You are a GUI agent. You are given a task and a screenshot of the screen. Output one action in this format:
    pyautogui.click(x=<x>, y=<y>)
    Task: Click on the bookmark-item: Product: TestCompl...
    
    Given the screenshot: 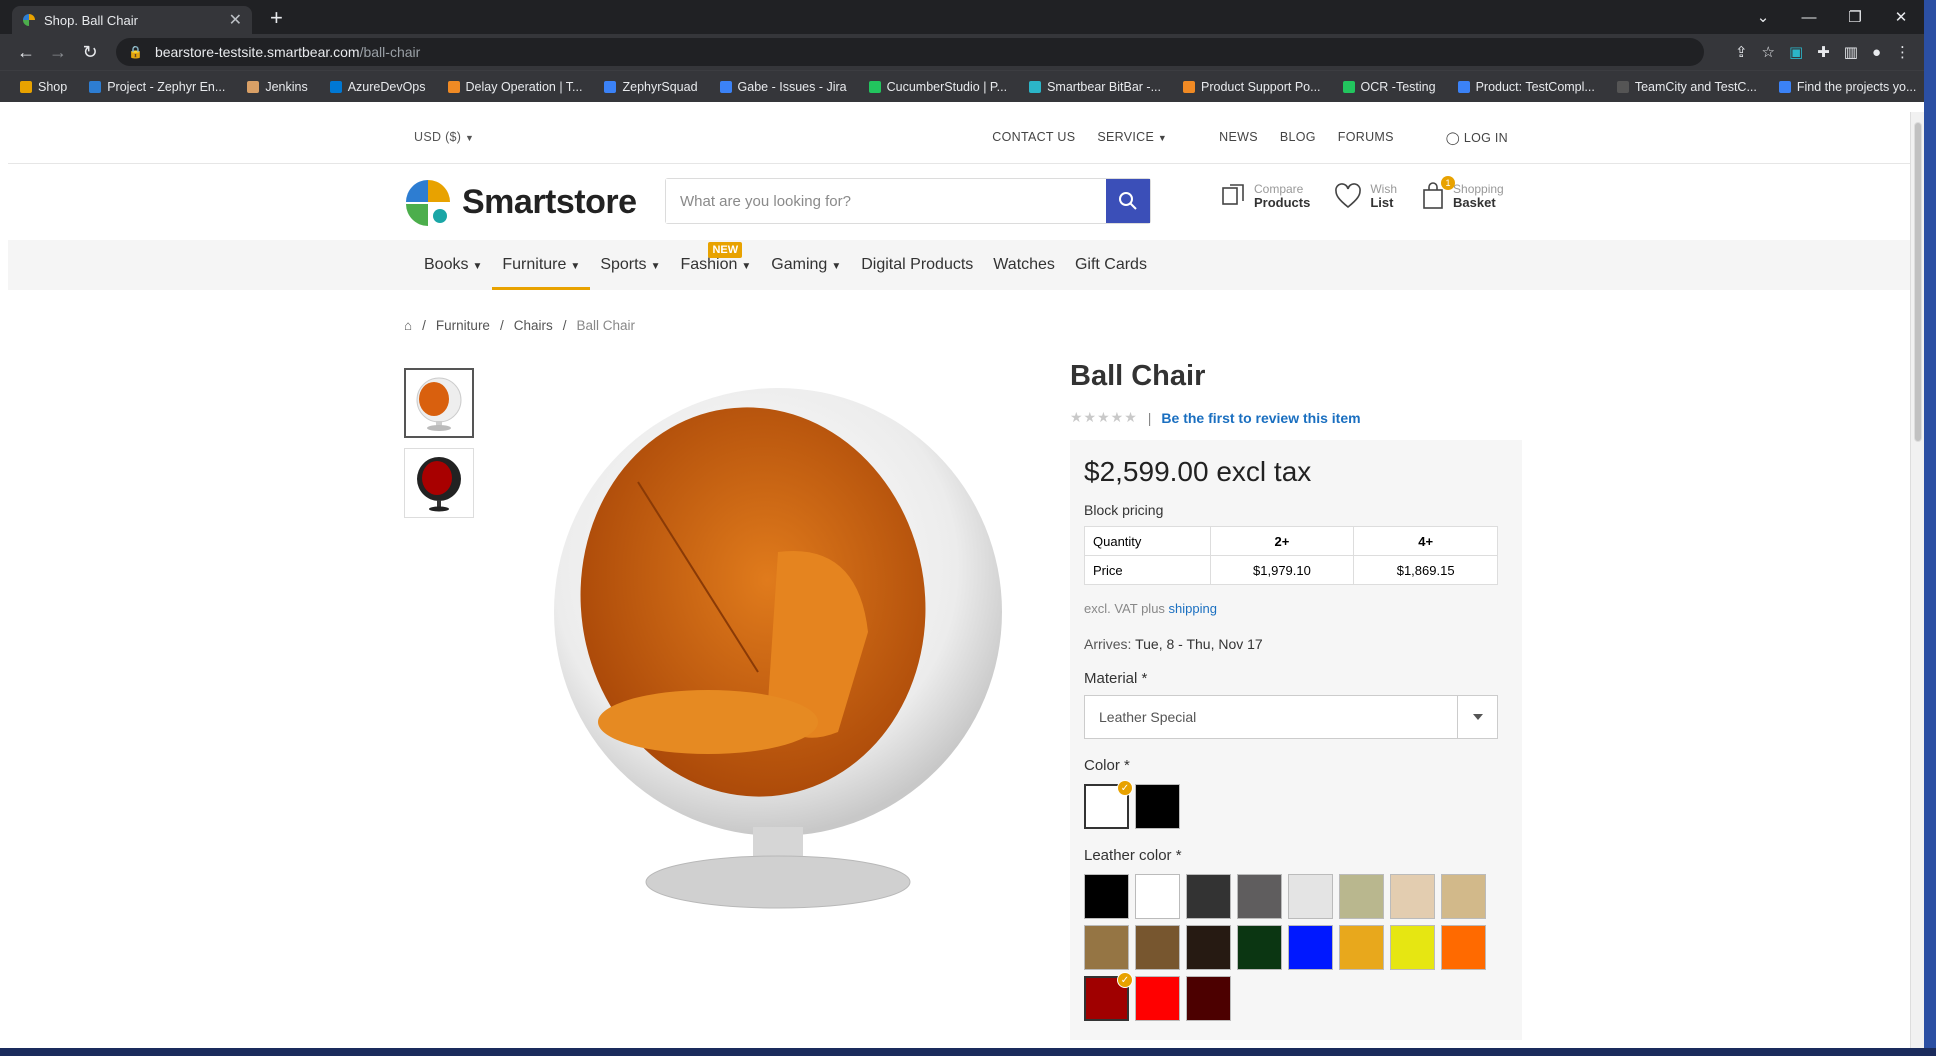 What is the action you would take?
    pyautogui.click(x=1526, y=87)
    